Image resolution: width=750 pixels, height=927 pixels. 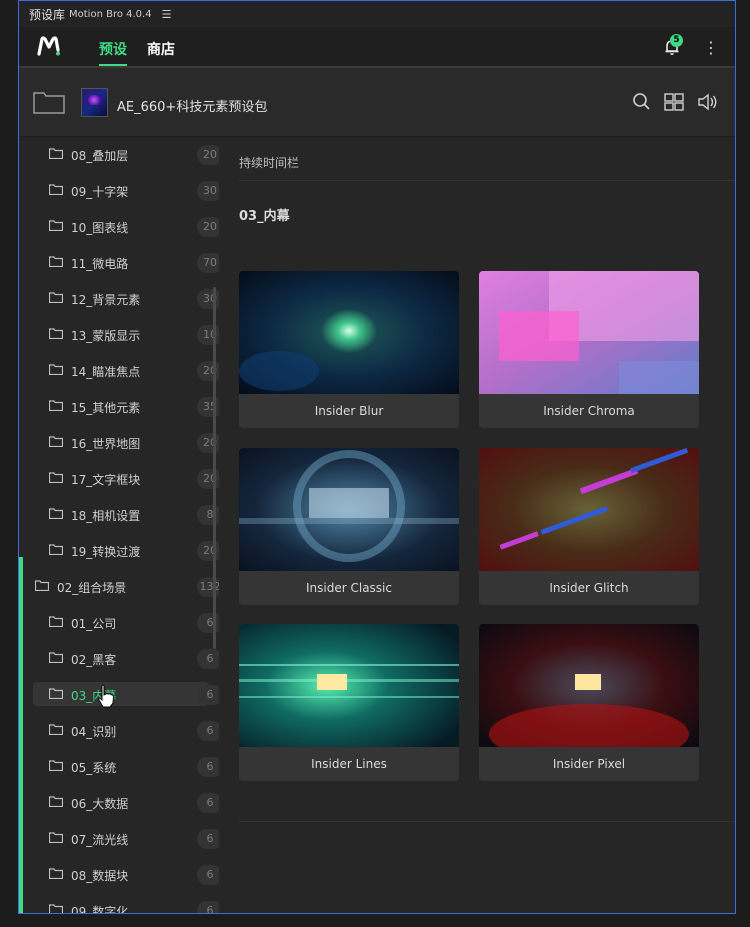 What do you see at coordinates (349, 411) in the screenshot?
I see `preset-card-label: Insider Blur` at bounding box center [349, 411].